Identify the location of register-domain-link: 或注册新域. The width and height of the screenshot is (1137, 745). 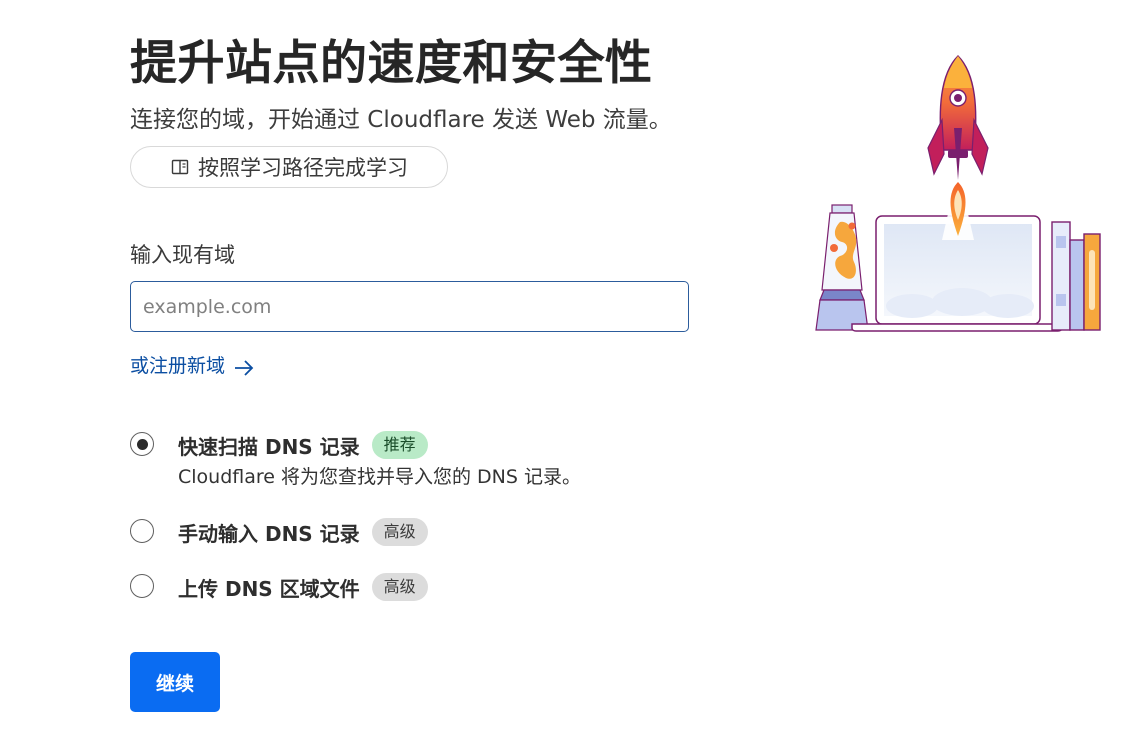
(192, 366).